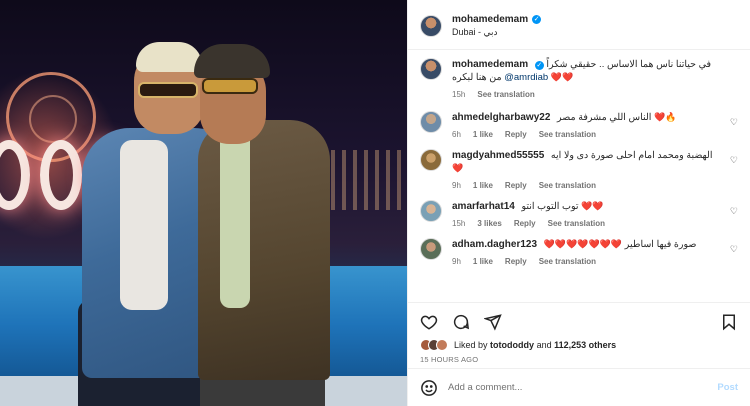  I want to click on caption-mention: @amrdiab, so click(526, 77).